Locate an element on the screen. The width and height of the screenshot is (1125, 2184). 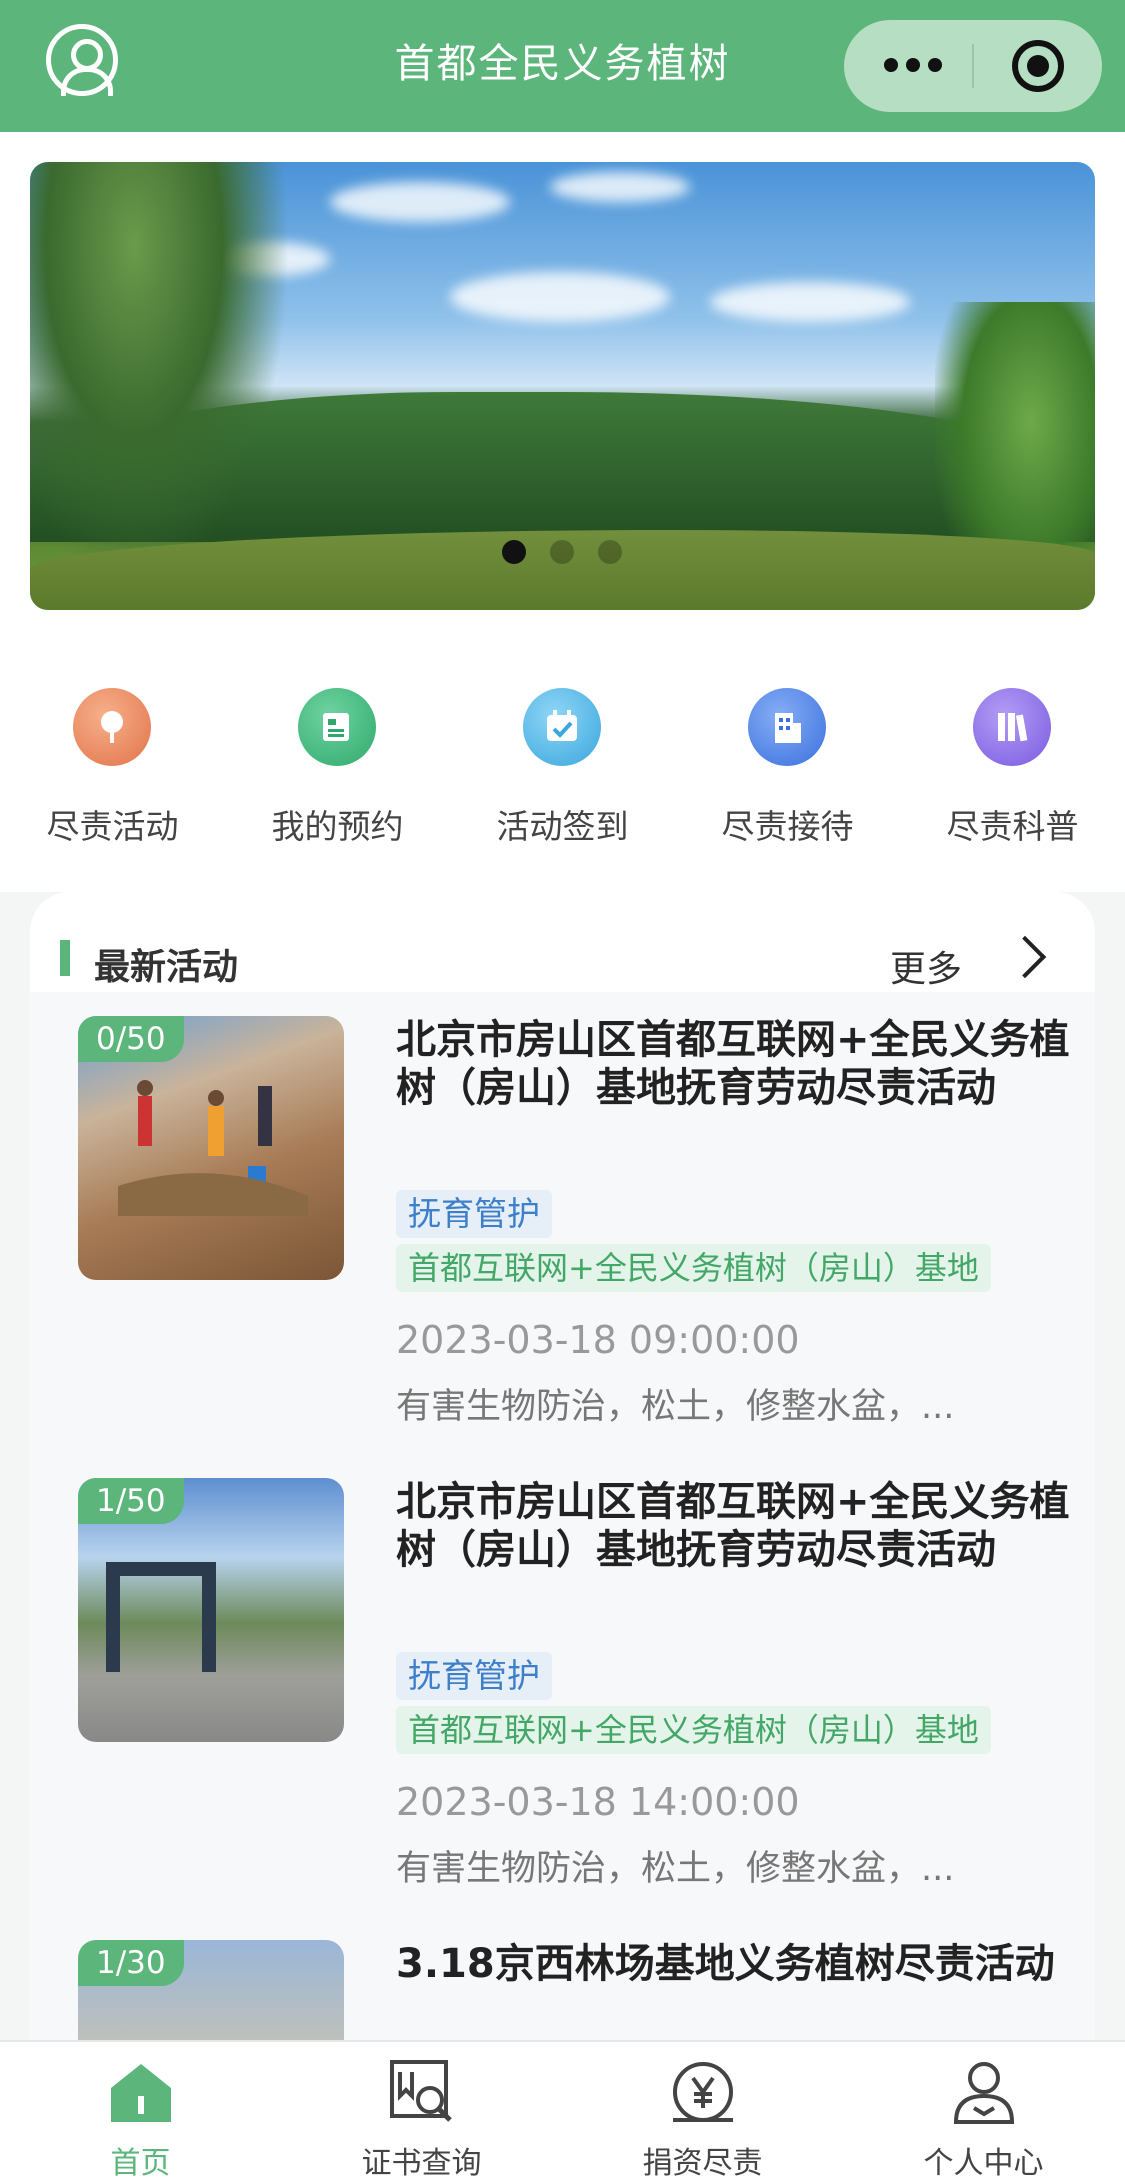
participant-count-badge: 0/50 is located at coordinates (131, 1039).